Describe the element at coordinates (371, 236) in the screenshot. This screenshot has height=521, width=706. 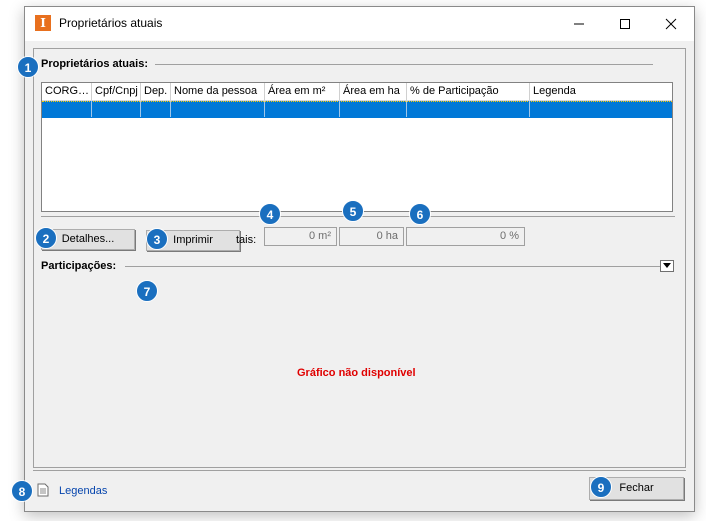
I see `area-ha-total: 0 ha` at that location.